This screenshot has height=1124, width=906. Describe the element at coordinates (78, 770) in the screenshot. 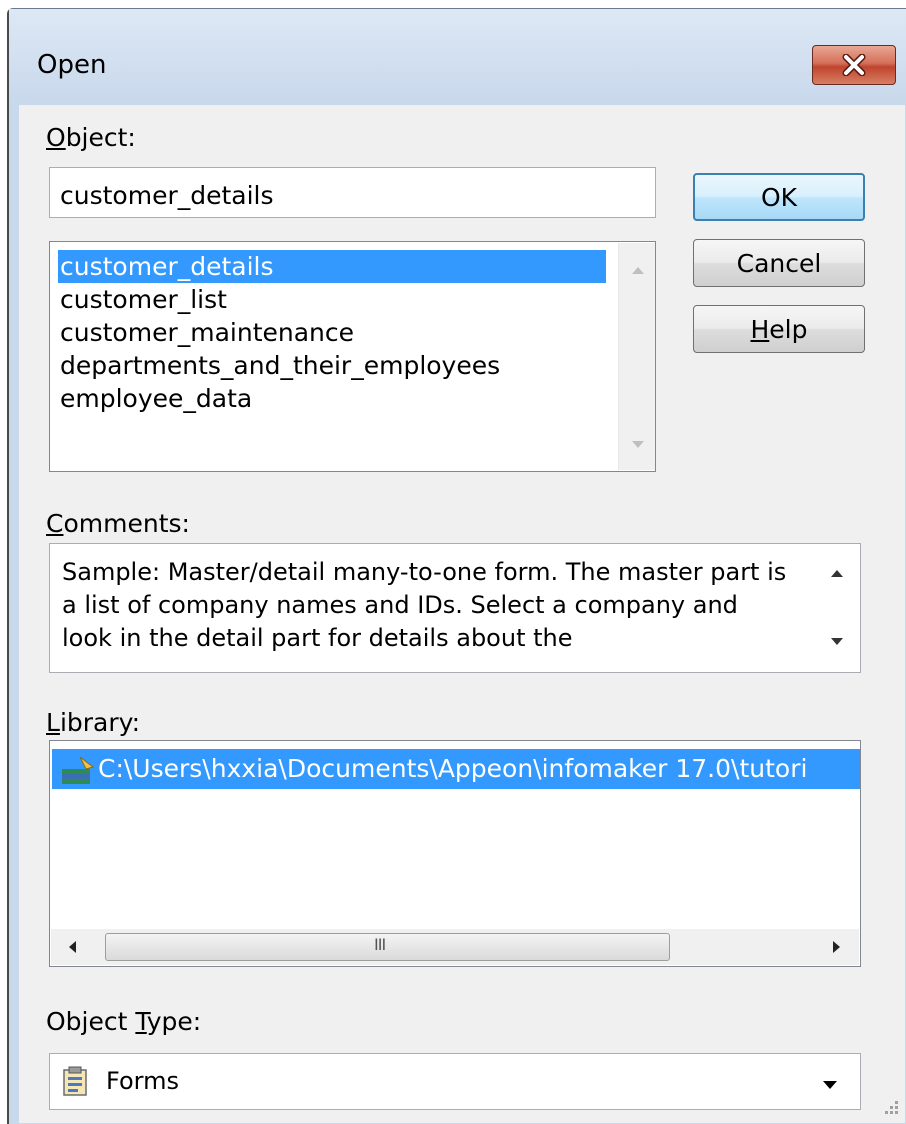

I see `library-icon` at that location.